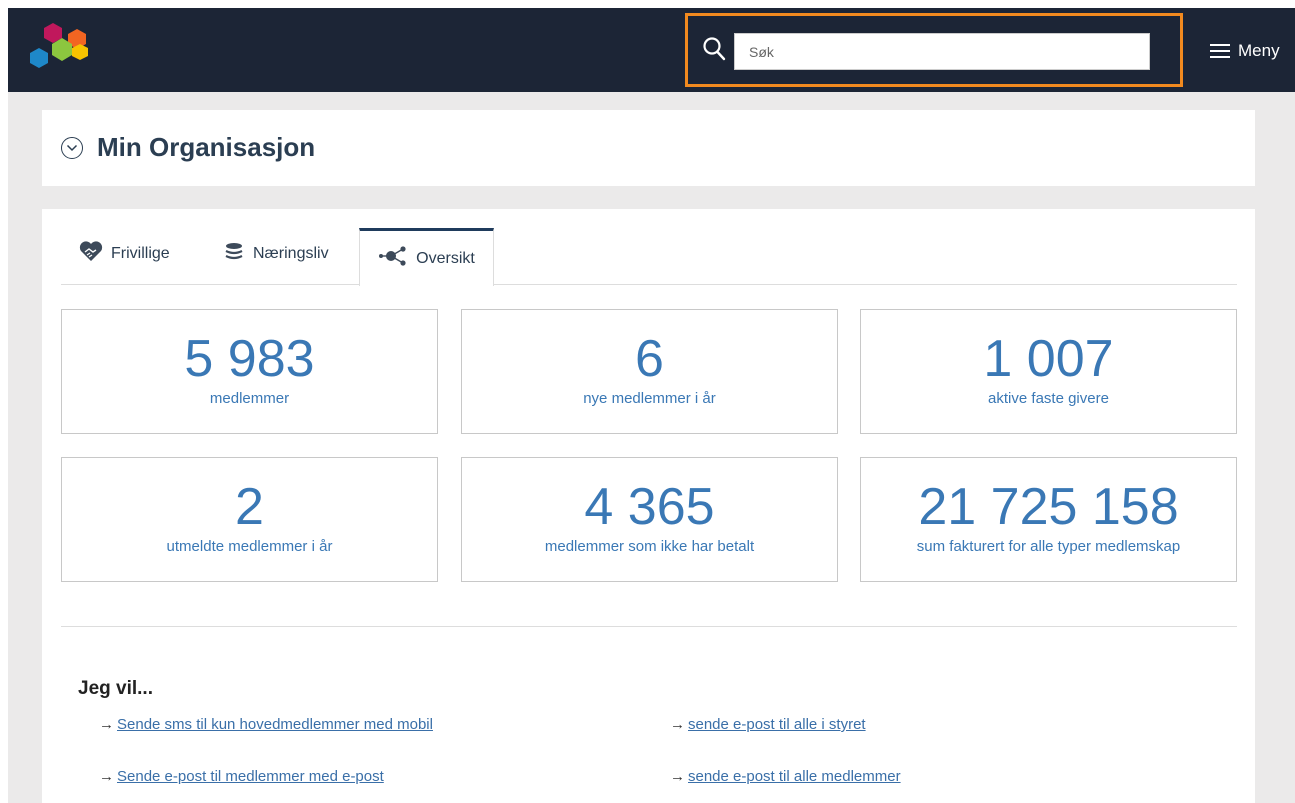 The width and height of the screenshot is (1295, 803). What do you see at coordinates (249, 359) in the screenshot?
I see `stat-value: 5 983` at bounding box center [249, 359].